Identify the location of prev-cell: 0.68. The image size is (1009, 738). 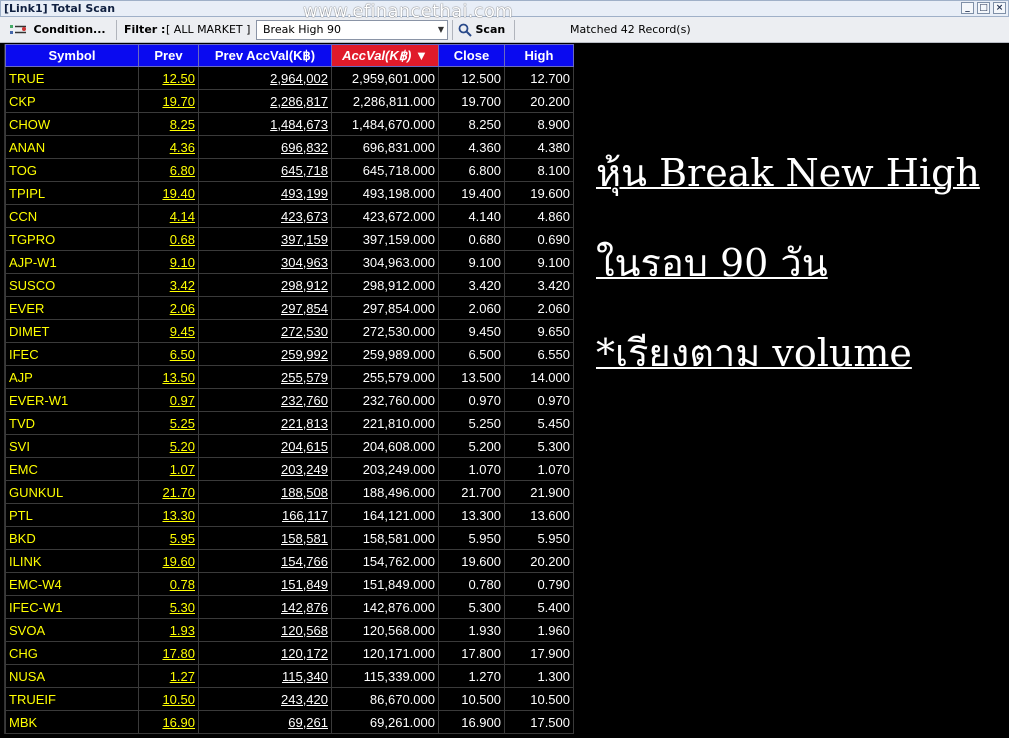
(168, 239).